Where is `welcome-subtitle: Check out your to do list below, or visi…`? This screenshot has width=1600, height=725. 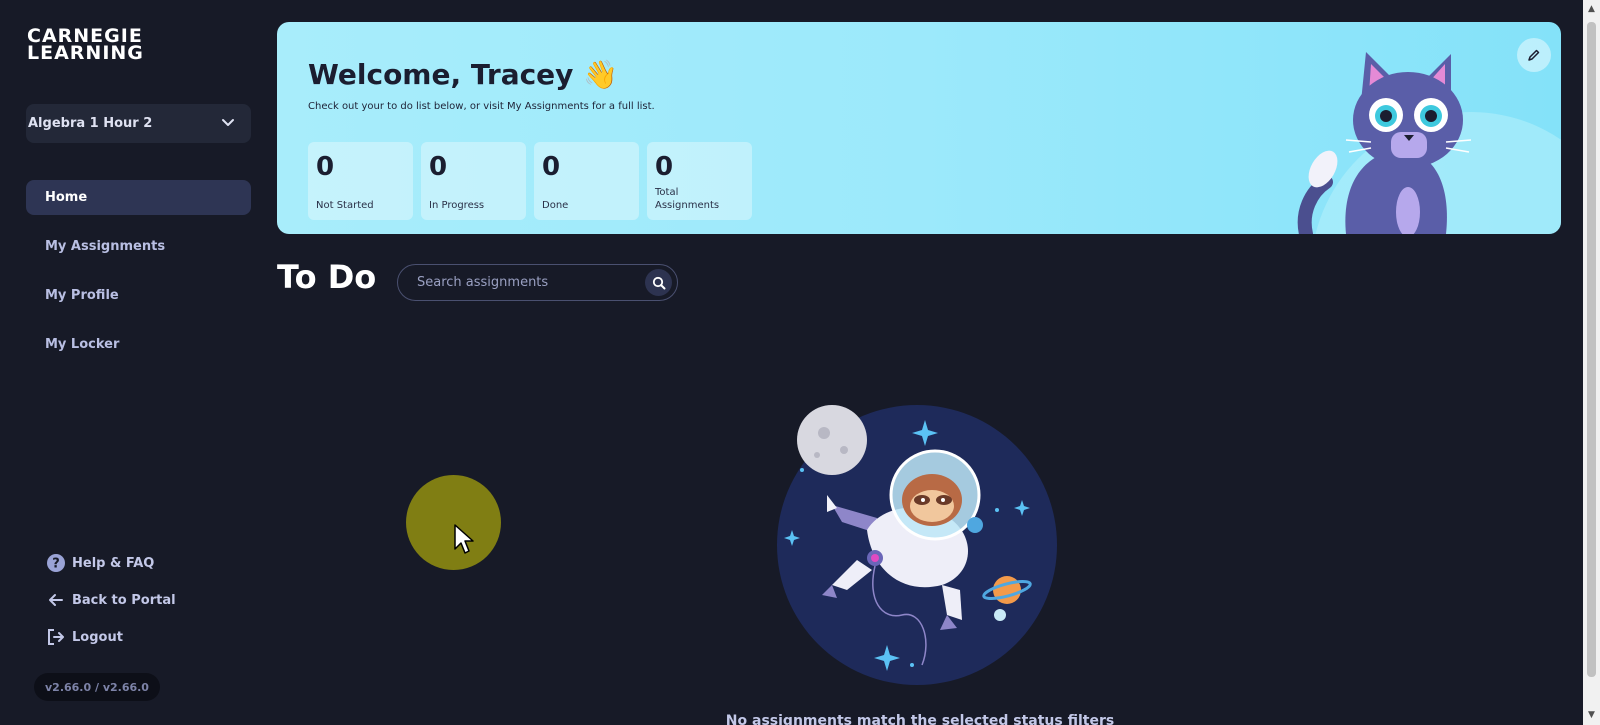
welcome-subtitle: Check out your to do list below, or visi… is located at coordinates (481, 106).